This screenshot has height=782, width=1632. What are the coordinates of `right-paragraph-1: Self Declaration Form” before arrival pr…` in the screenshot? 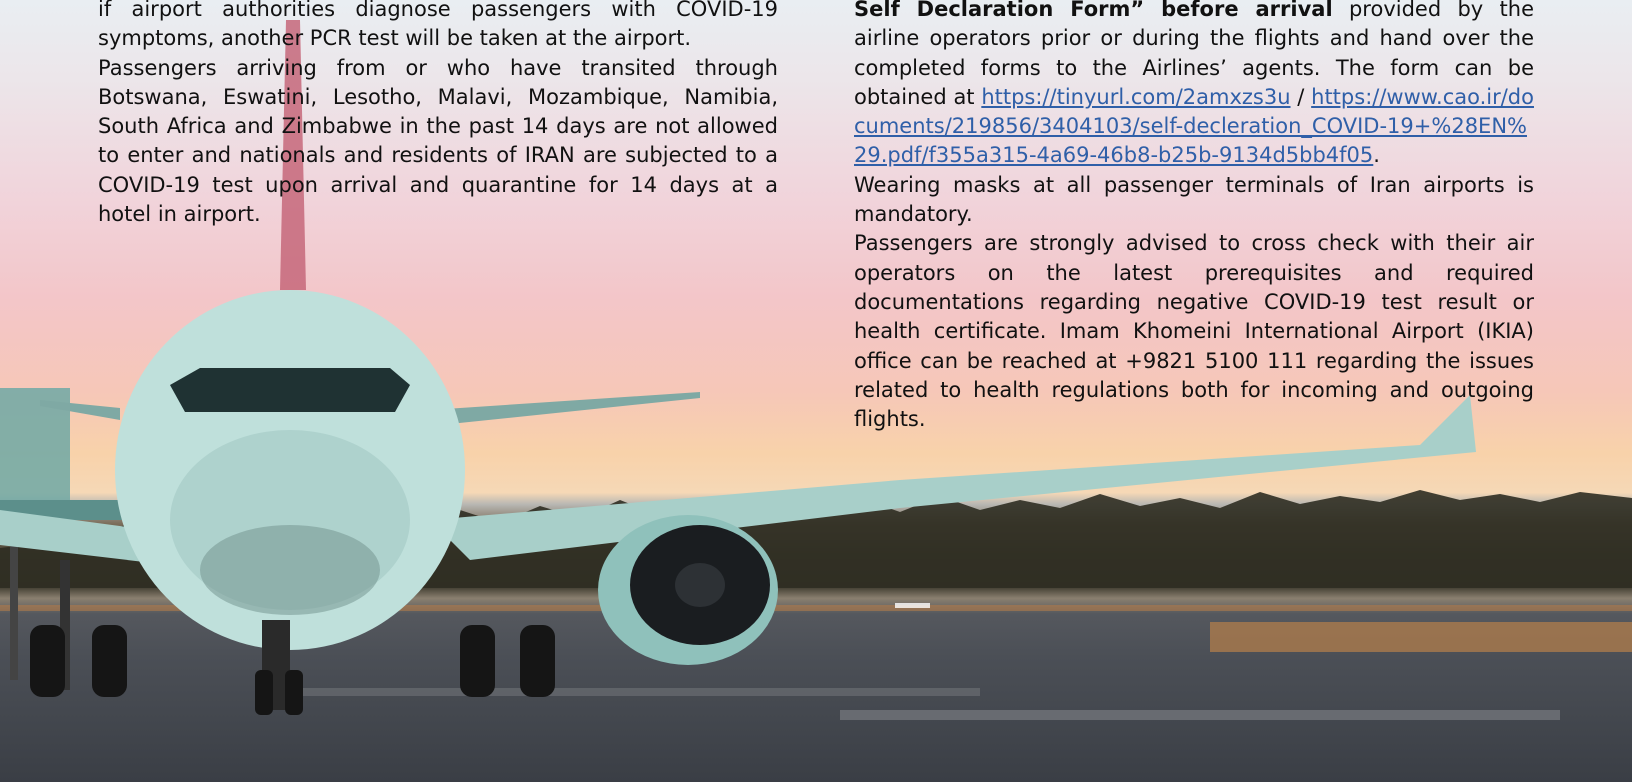 It's located at (1194, 85).